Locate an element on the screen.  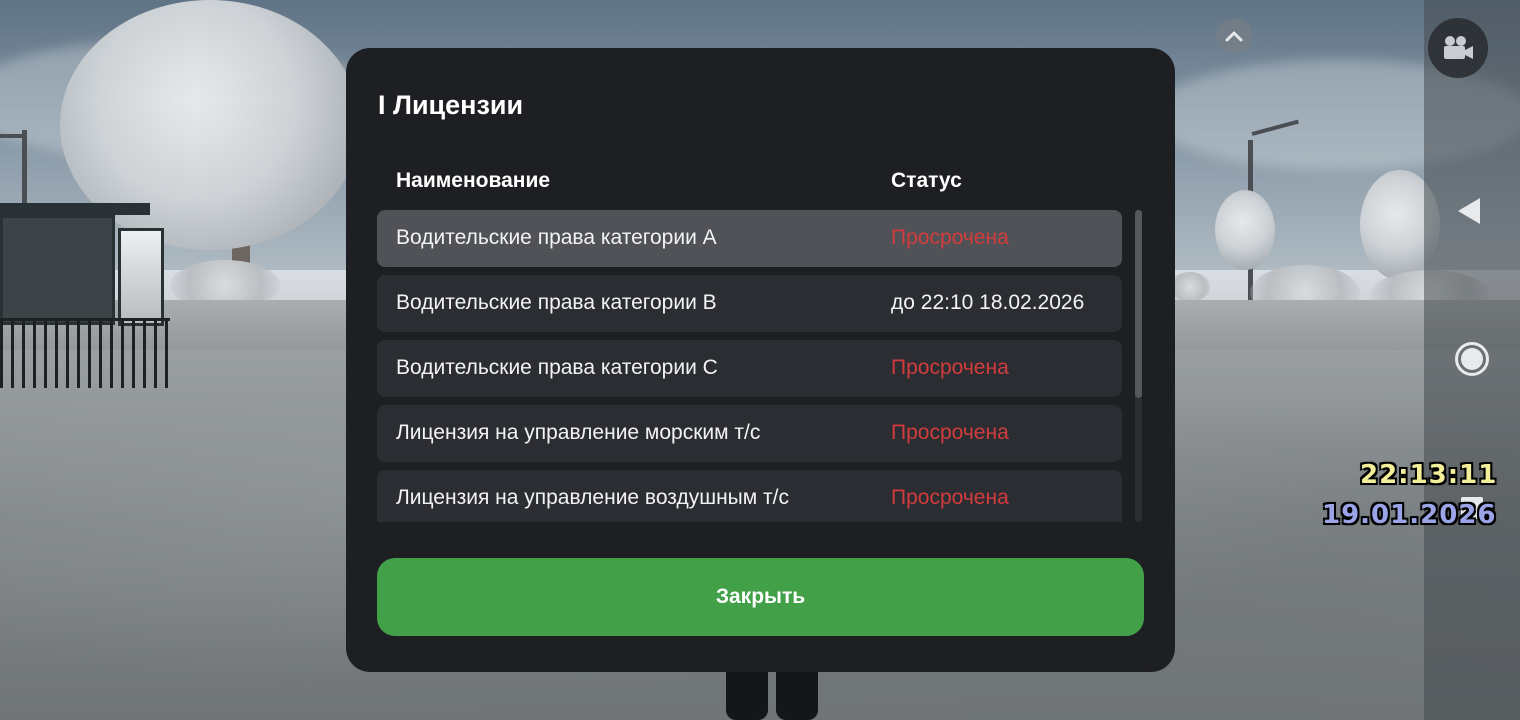
column-header-status: Статус is located at coordinates (926, 180).